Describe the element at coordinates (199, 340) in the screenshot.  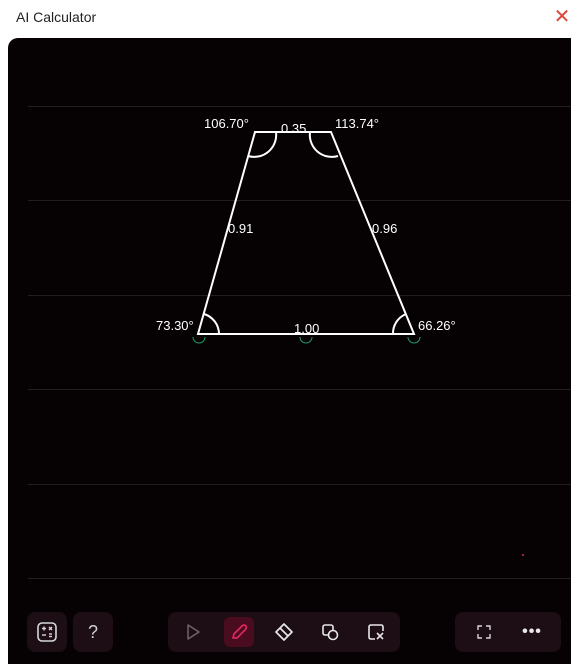
I see `point-marker-left` at that location.